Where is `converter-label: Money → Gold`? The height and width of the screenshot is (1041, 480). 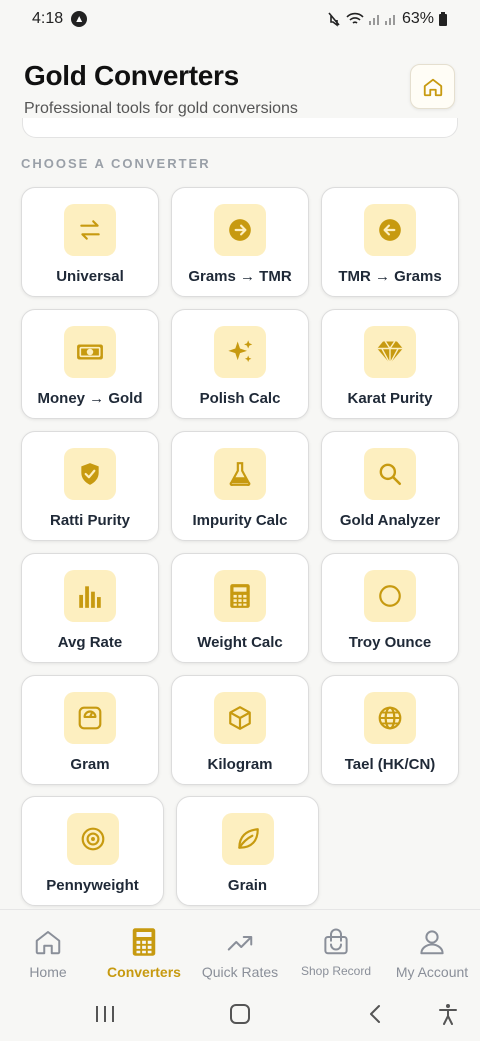
converter-label: Money → Gold is located at coordinates (90, 398).